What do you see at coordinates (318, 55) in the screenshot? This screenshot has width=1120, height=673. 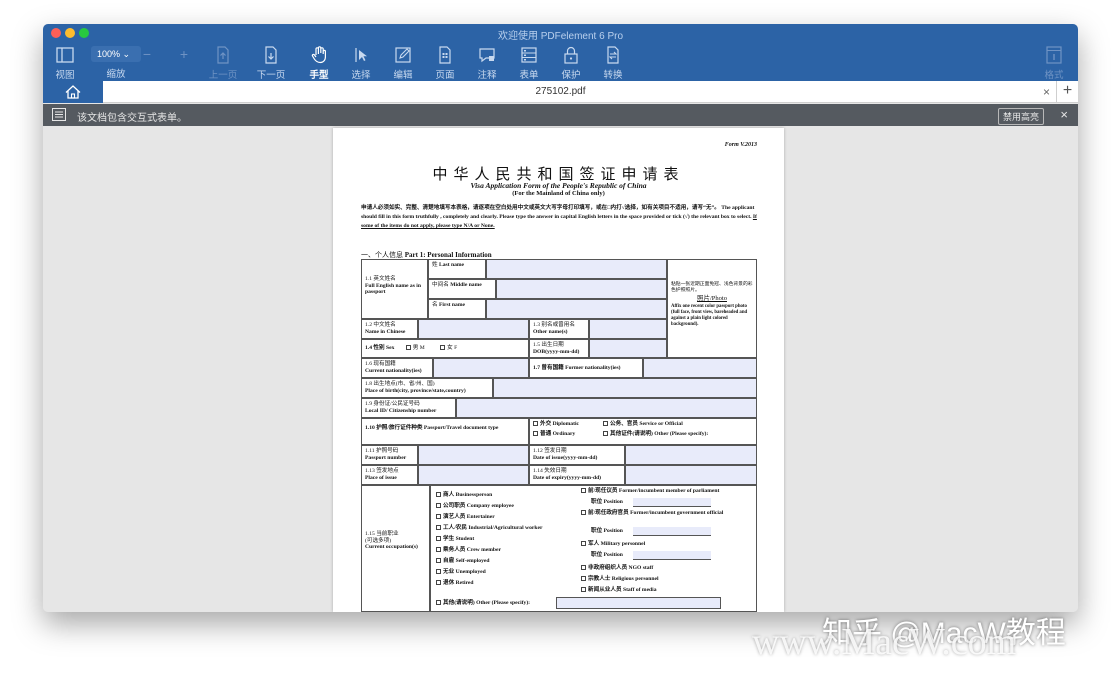 I see `hand-icon` at bounding box center [318, 55].